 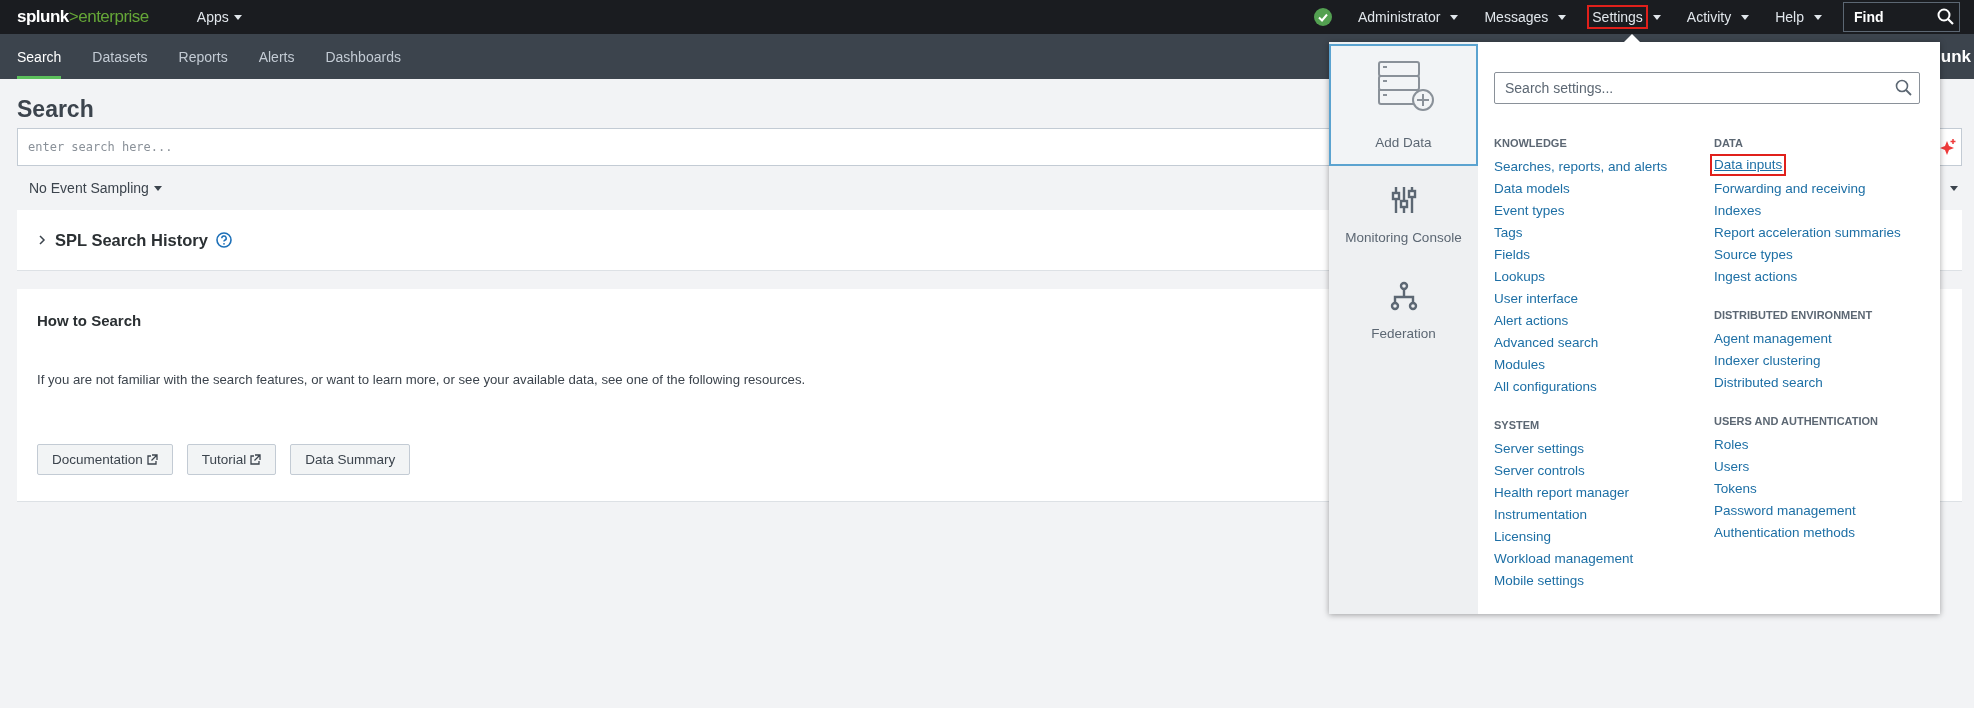 What do you see at coordinates (39, 56) in the screenshot?
I see `app-tab: Search` at bounding box center [39, 56].